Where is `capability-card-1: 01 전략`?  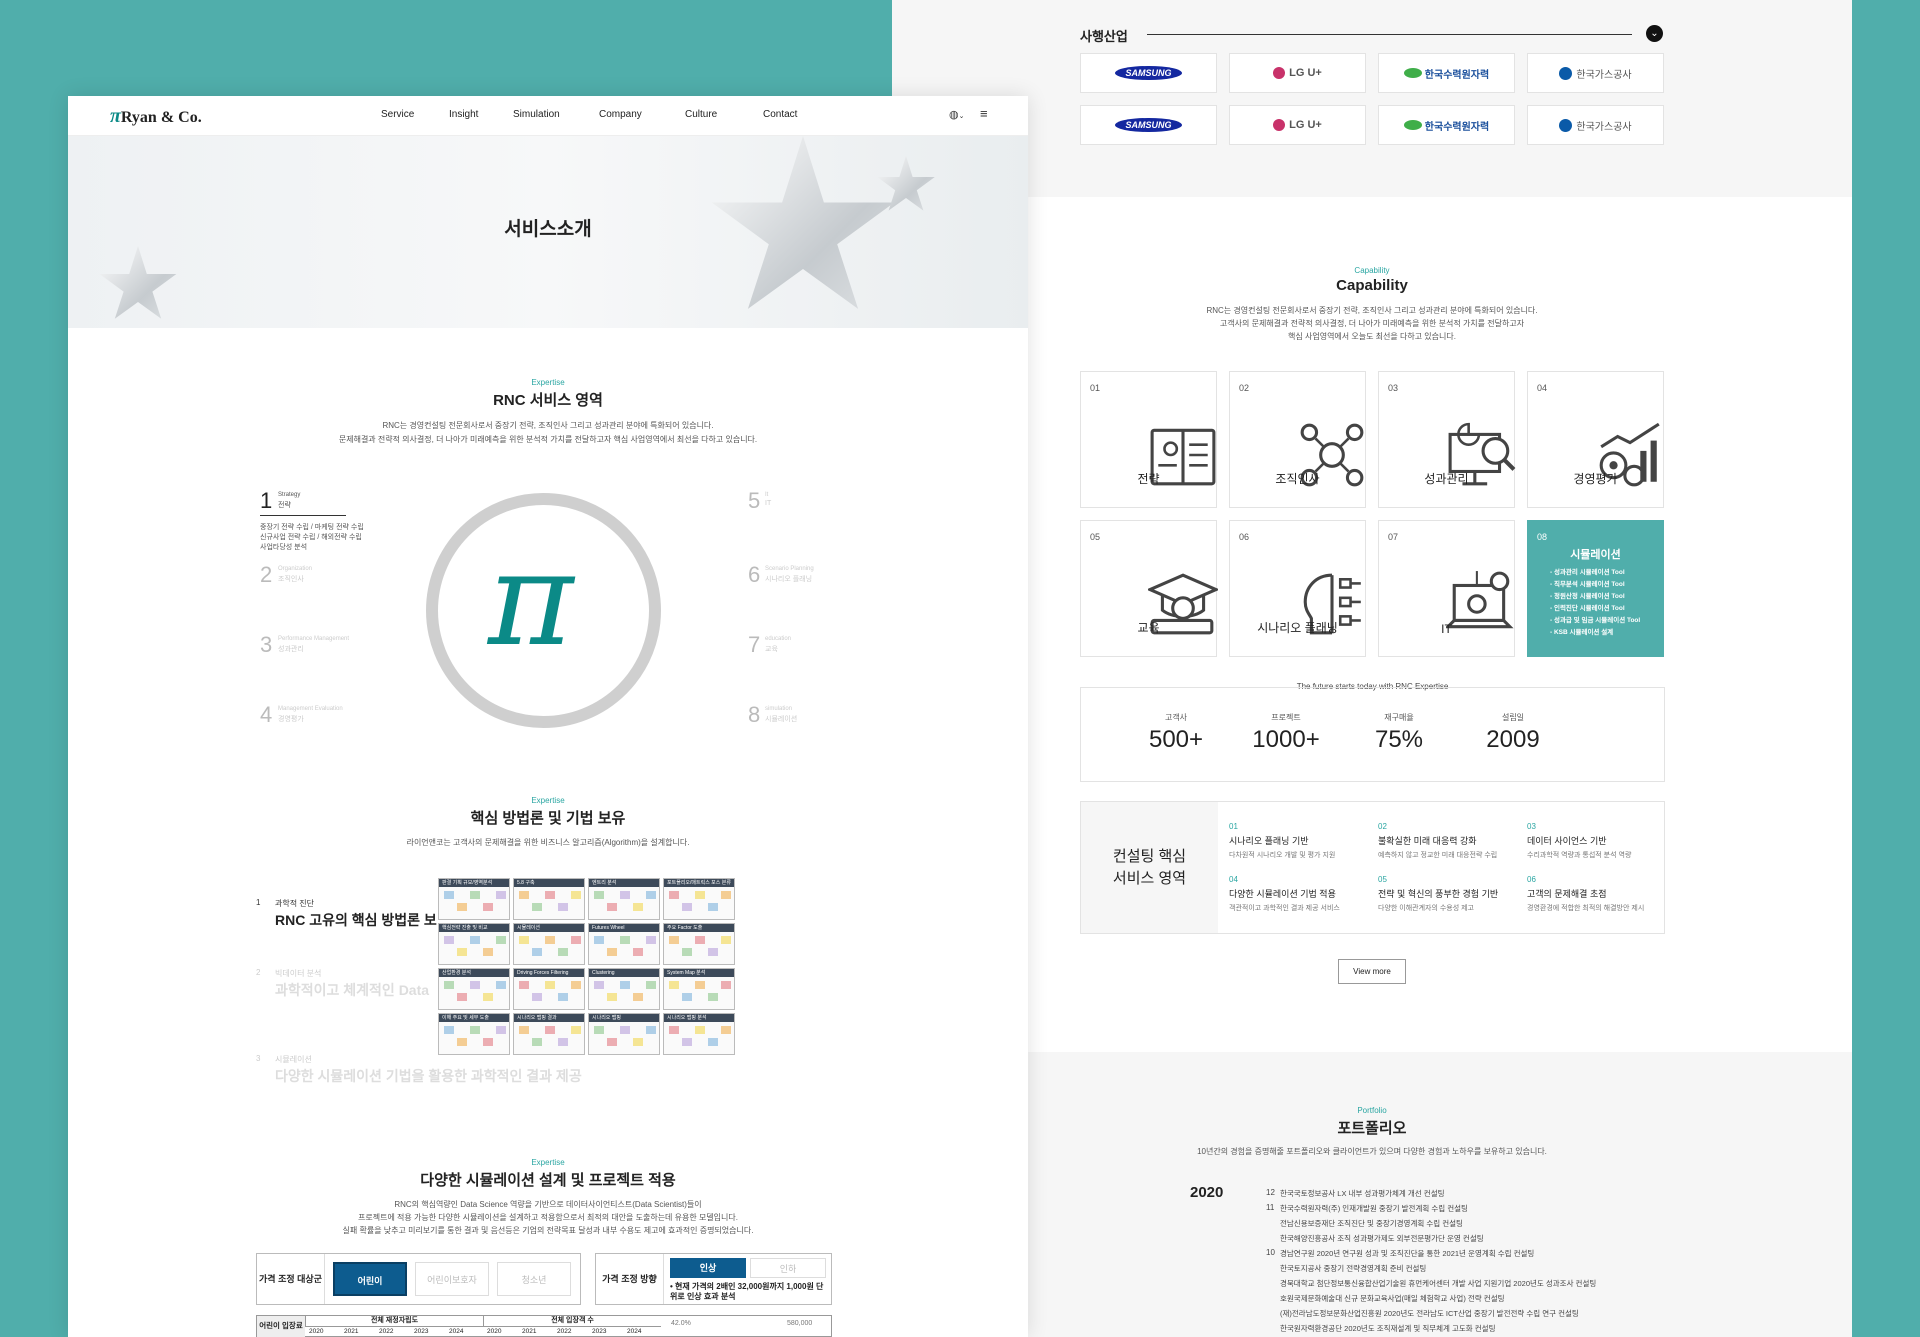
capability-card-1: 01 전략 is located at coordinates (1148, 439).